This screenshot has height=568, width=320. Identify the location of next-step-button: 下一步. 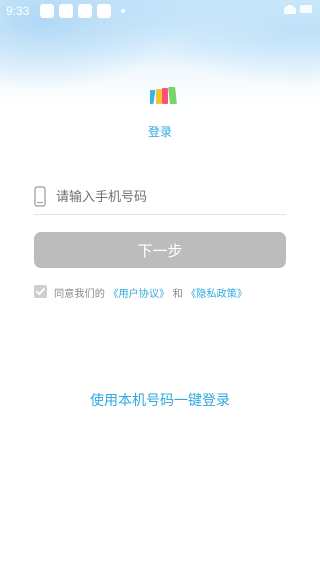
(160, 250).